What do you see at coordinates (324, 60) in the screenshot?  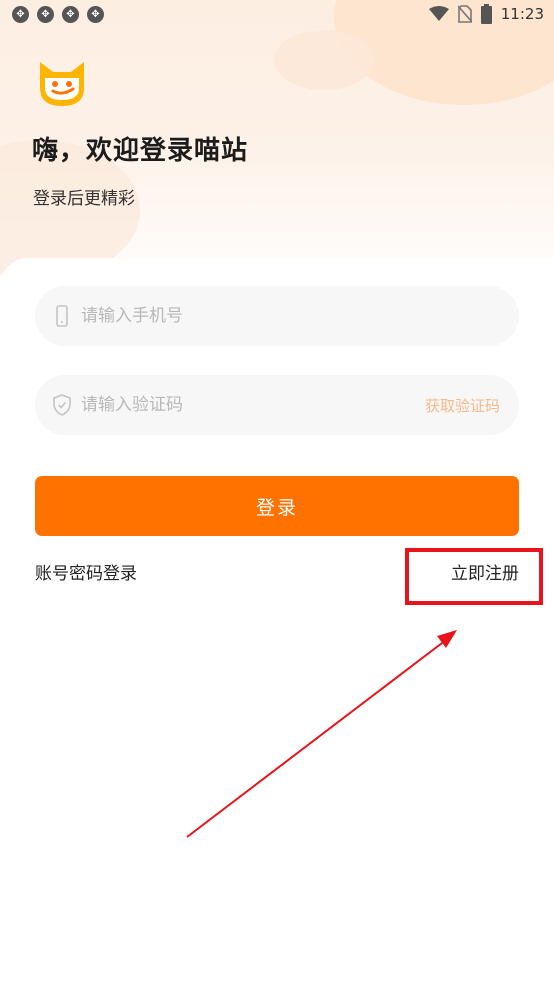 I see `decorative-blob` at bounding box center [324, 60].